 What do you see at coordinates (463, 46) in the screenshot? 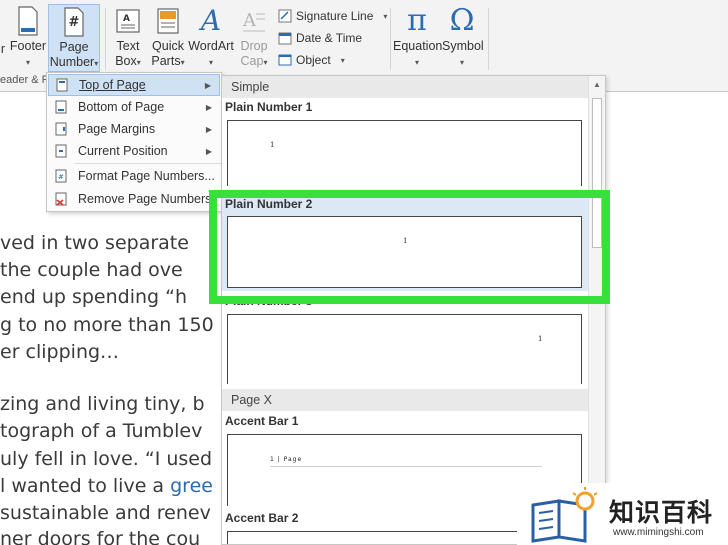
I see `symbol-label: Symbol` at bounding box center [463, 46].